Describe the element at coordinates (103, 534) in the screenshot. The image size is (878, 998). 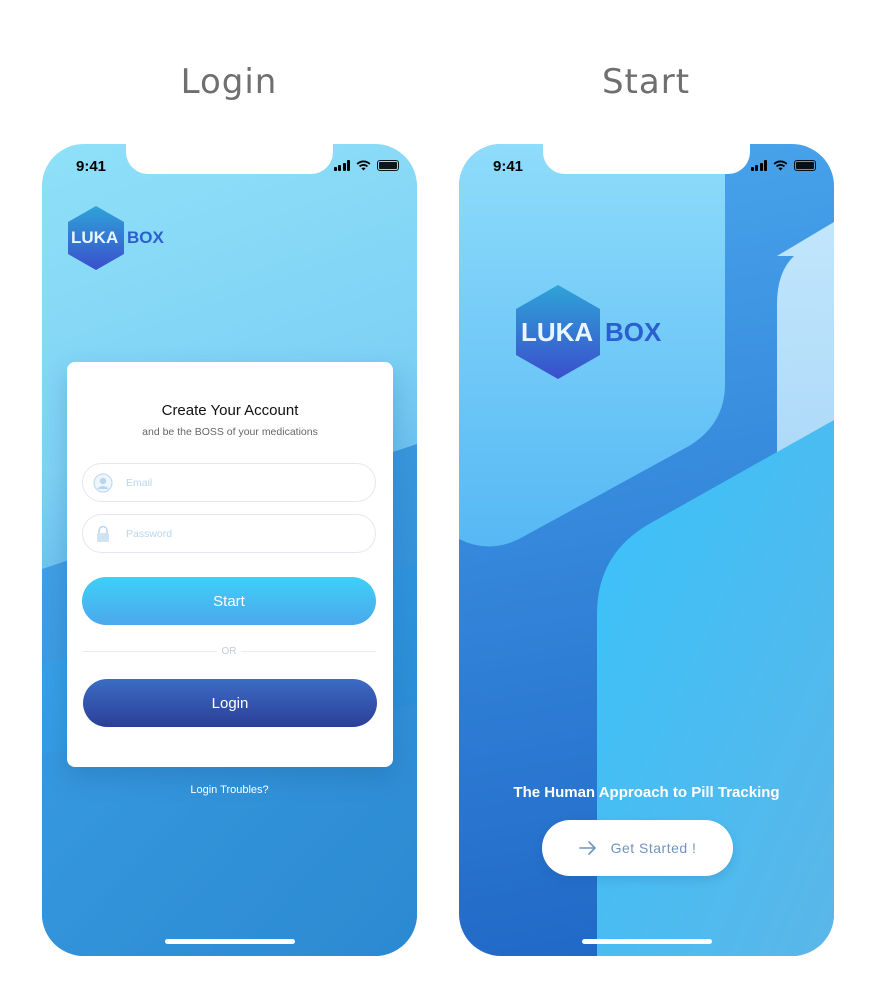
I see `lock-icon` at that location.